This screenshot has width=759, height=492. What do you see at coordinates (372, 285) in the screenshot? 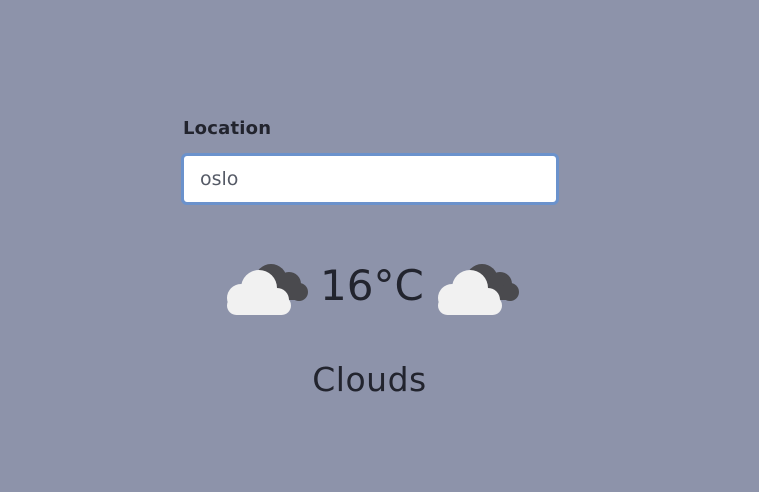
I see `temperature-value: 16°C` at bounding box center [372, 285].